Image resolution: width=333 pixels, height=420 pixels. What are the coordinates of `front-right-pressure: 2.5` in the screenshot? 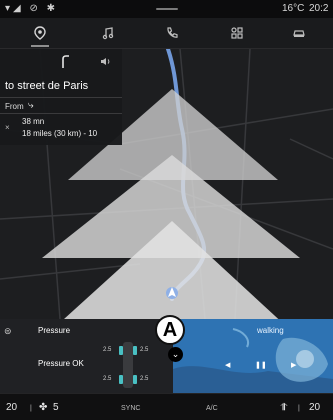 It's located at (144, 350).